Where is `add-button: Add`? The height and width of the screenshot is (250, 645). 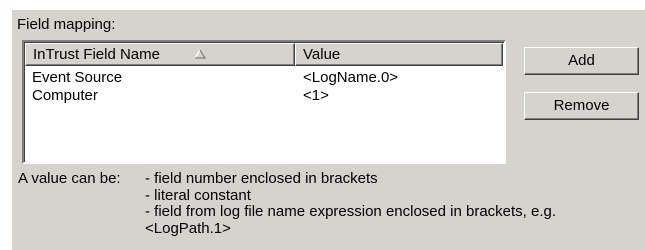 add-button: Add is located at coordinates (581, 61).